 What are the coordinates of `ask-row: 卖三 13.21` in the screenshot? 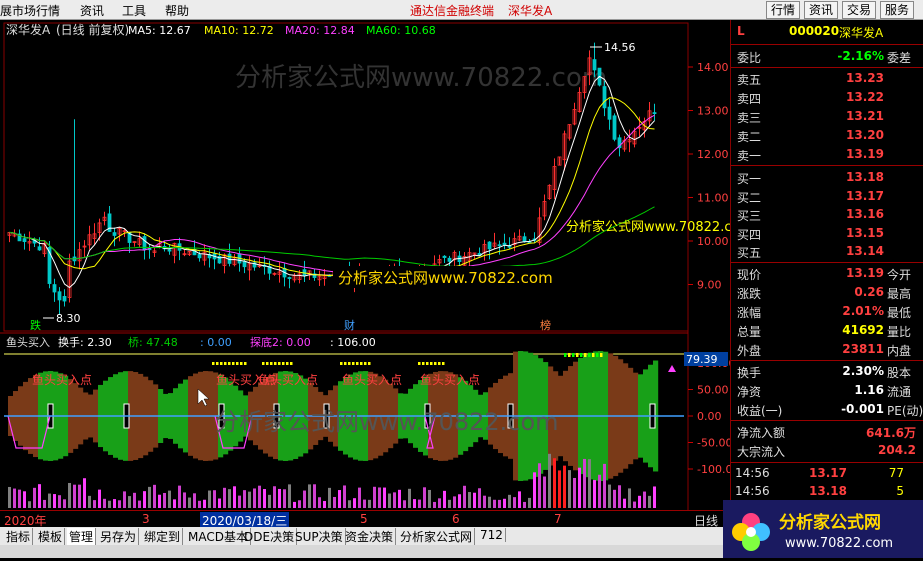 It's located at (810, 117).